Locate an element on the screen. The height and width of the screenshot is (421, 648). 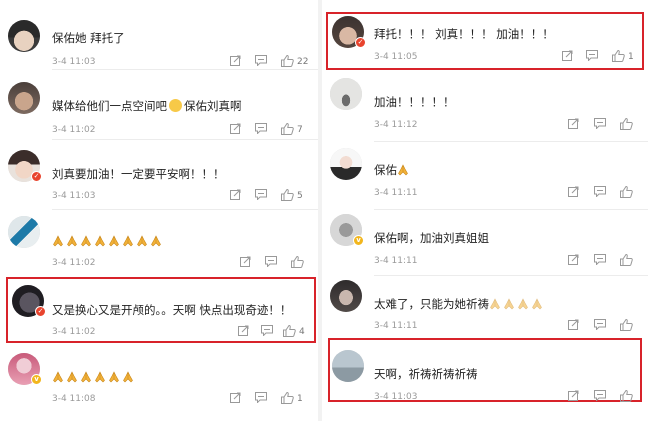
like-count: 22 is located at coordinates (303, 62).